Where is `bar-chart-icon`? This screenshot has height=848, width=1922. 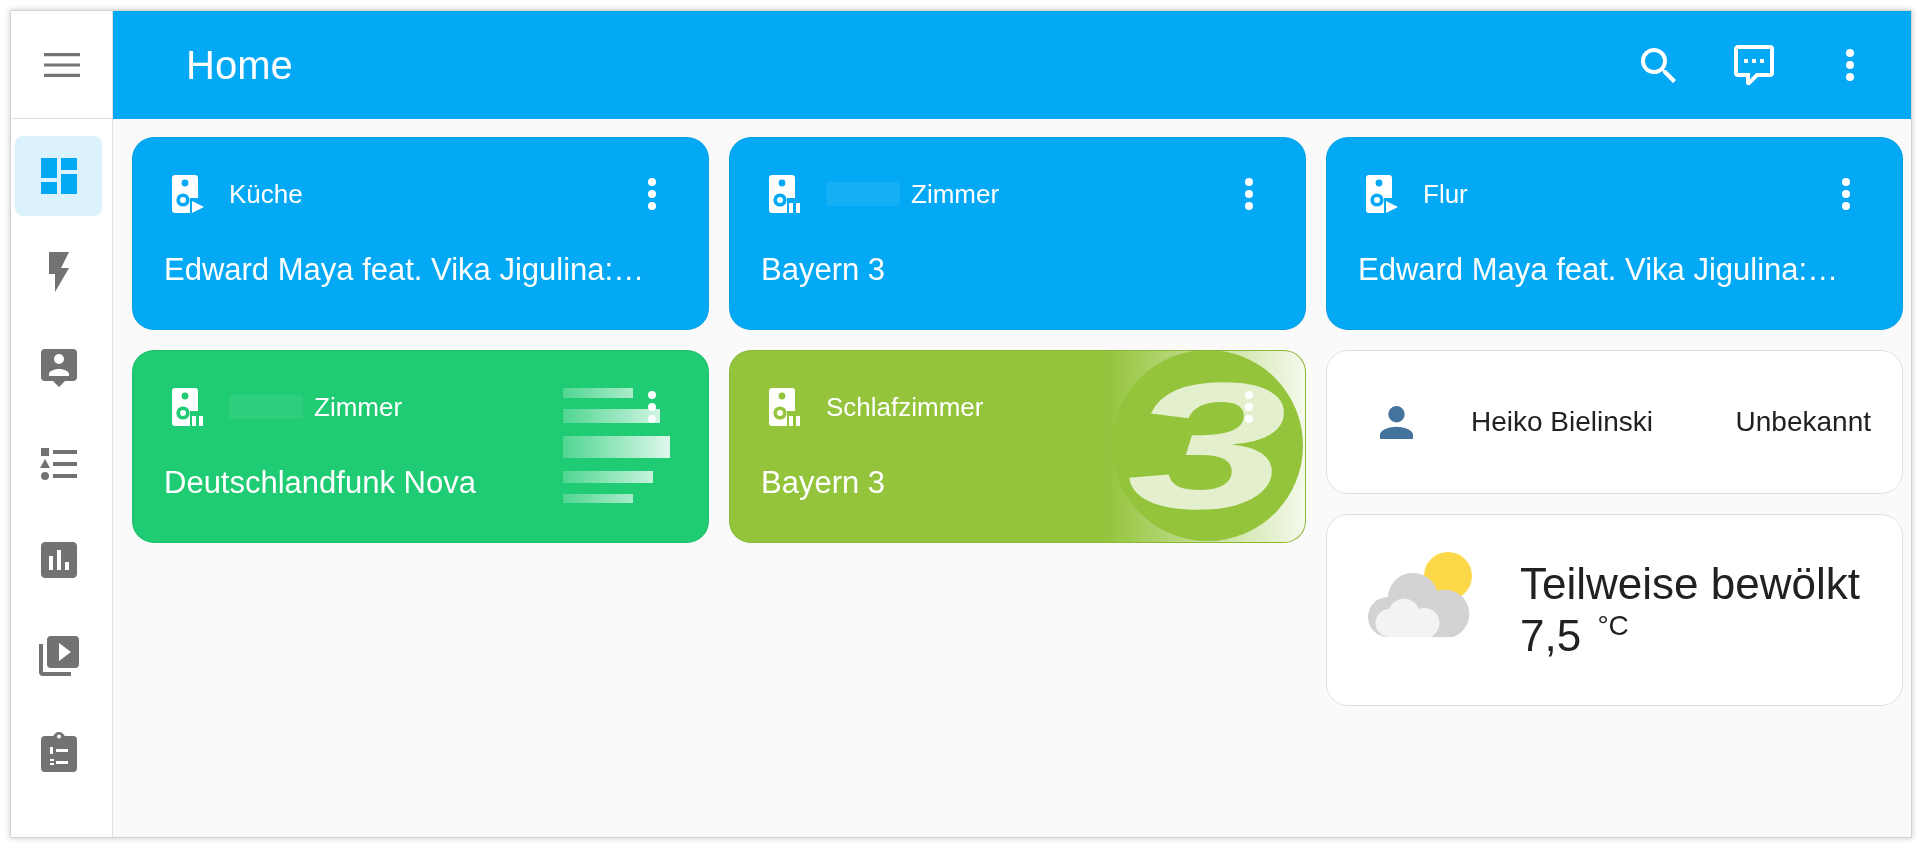
bar-chart-icon is located at coordinates (58, 560).